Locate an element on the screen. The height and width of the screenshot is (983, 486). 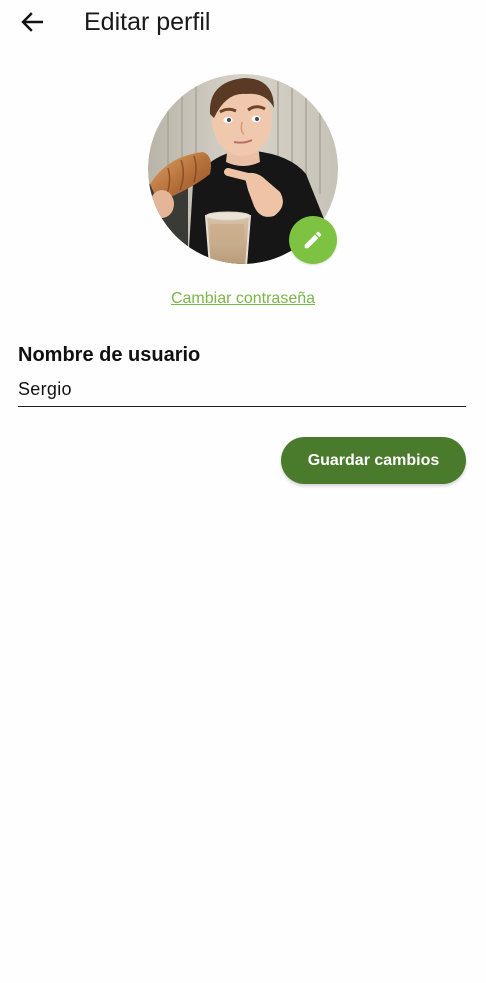
username-label: Nombre de usuario is located at coordinates (109, 355).